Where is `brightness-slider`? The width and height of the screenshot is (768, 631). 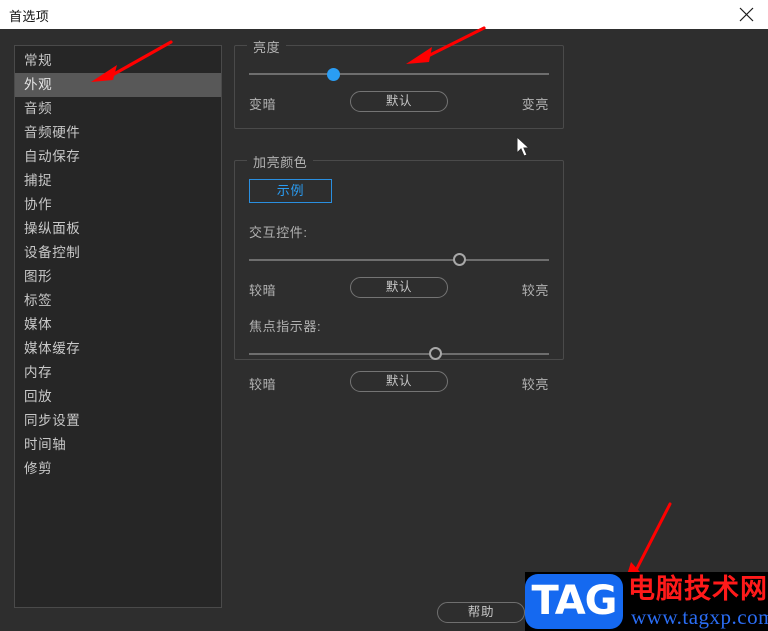 brightness-slider is located at coordinates (399, 74).